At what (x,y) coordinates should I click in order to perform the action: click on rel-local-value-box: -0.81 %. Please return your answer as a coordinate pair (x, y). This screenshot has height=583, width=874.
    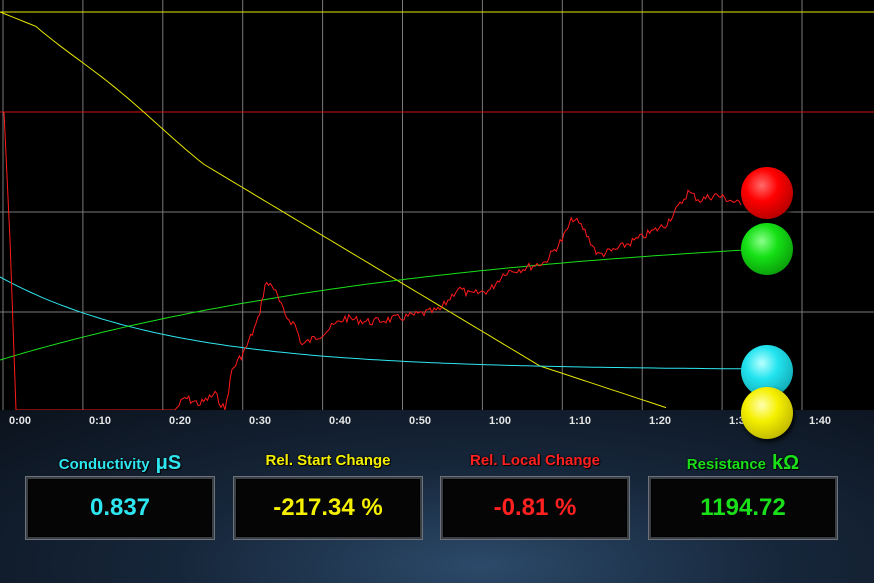
    Looking at the image, I should click on (535, 508).